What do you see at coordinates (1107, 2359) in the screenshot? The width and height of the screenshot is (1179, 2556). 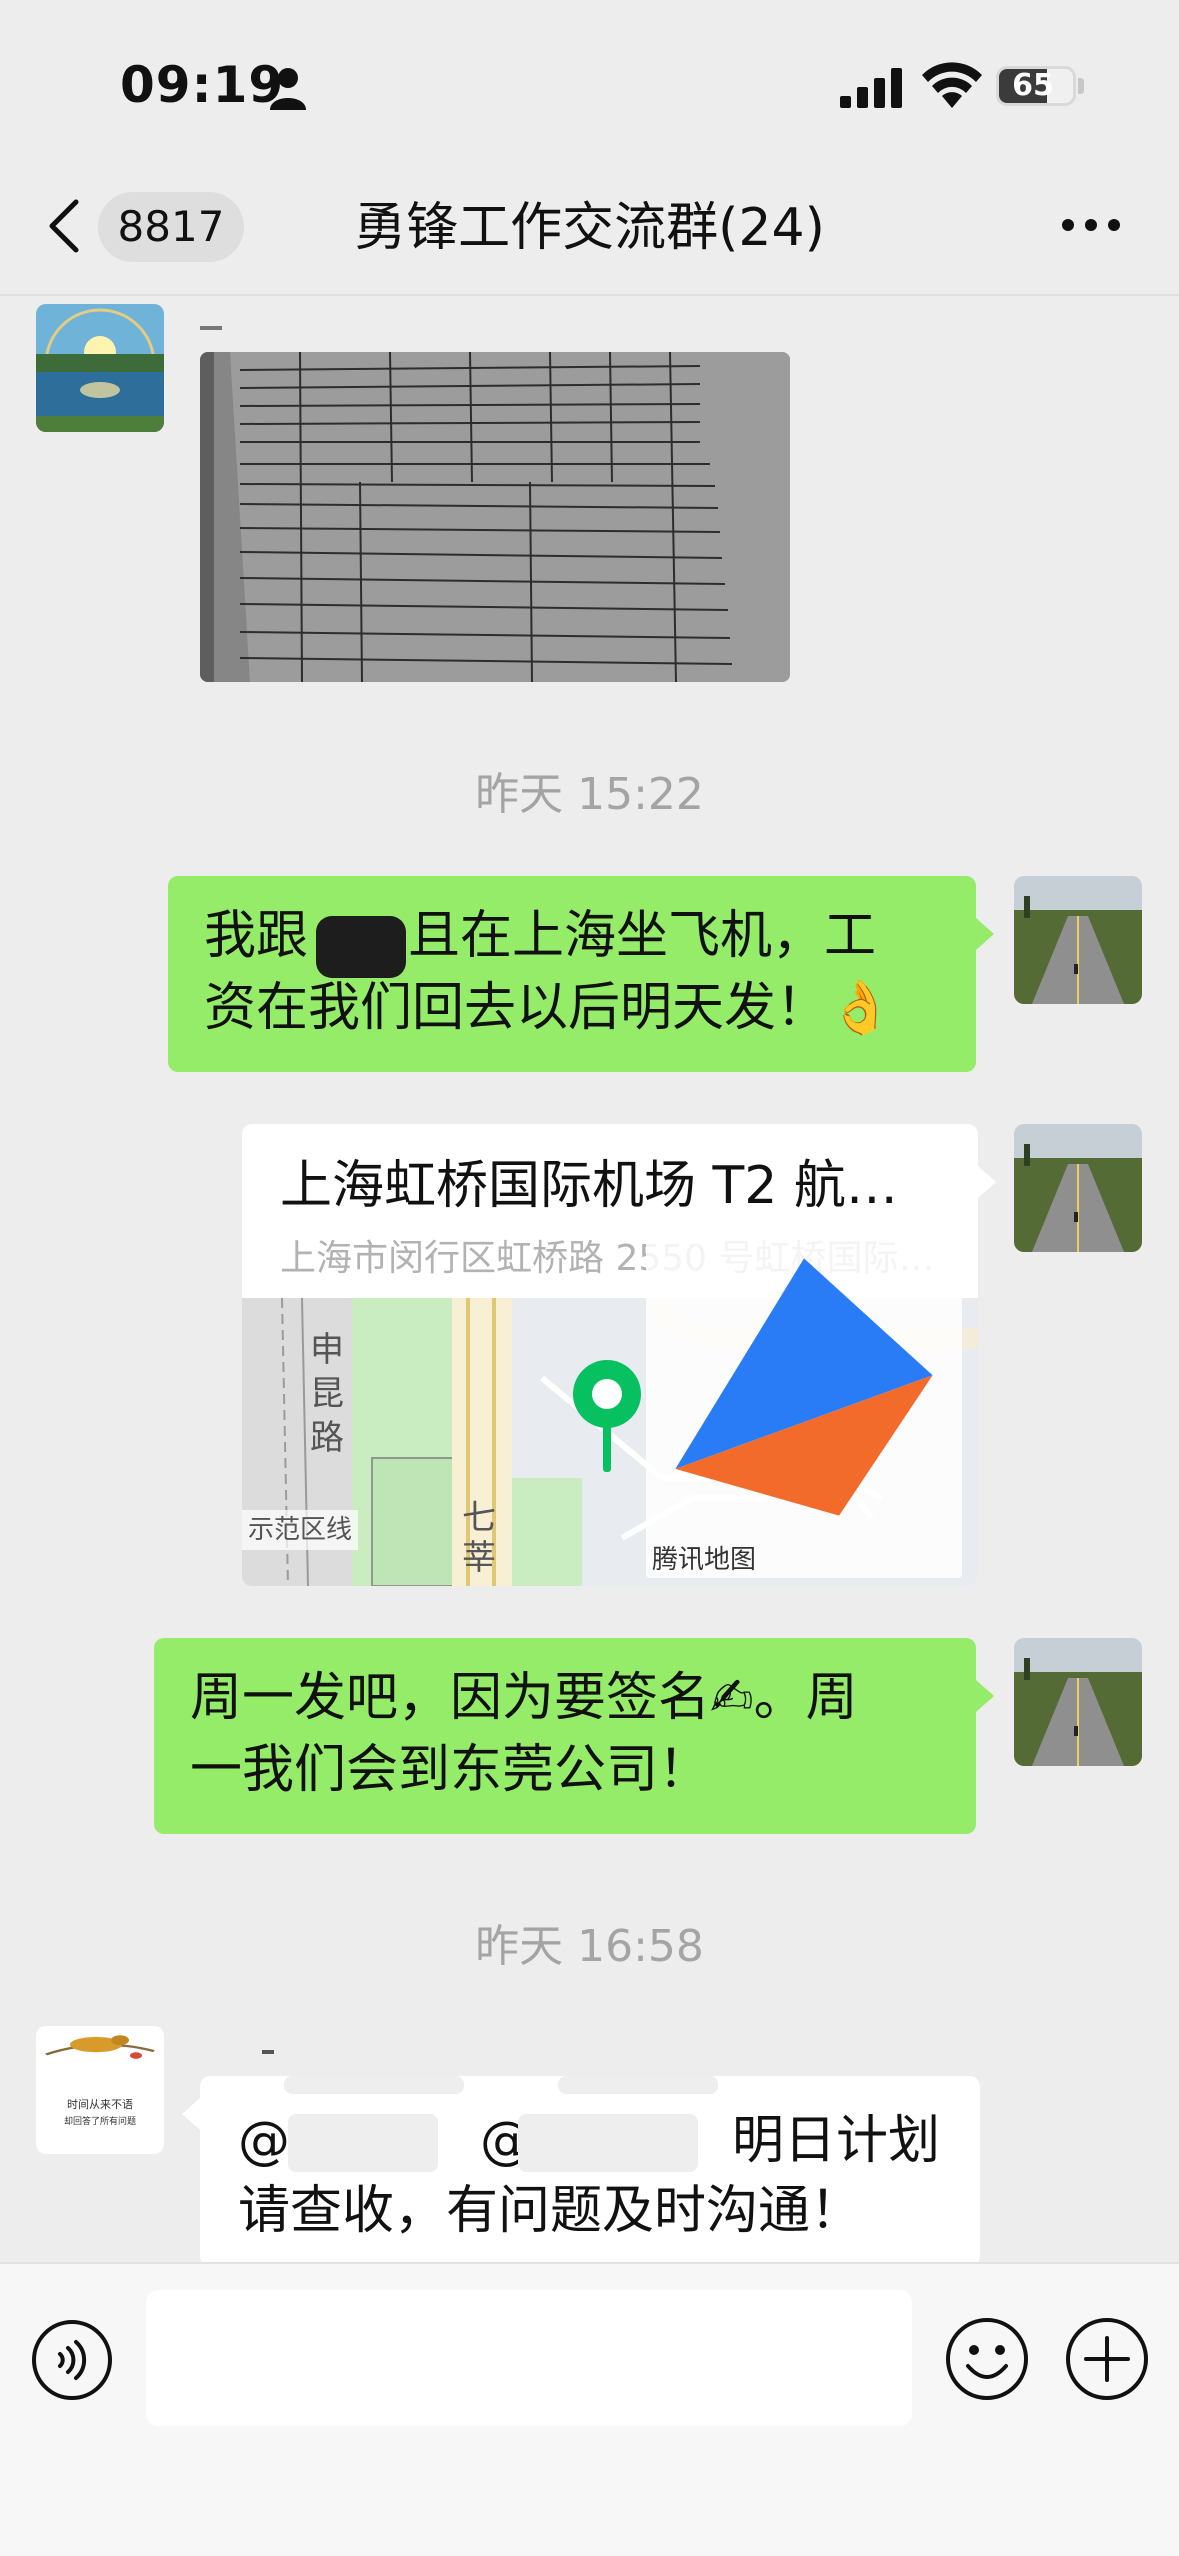 I see `plus-icon` at bounding box center [1107, 2359].